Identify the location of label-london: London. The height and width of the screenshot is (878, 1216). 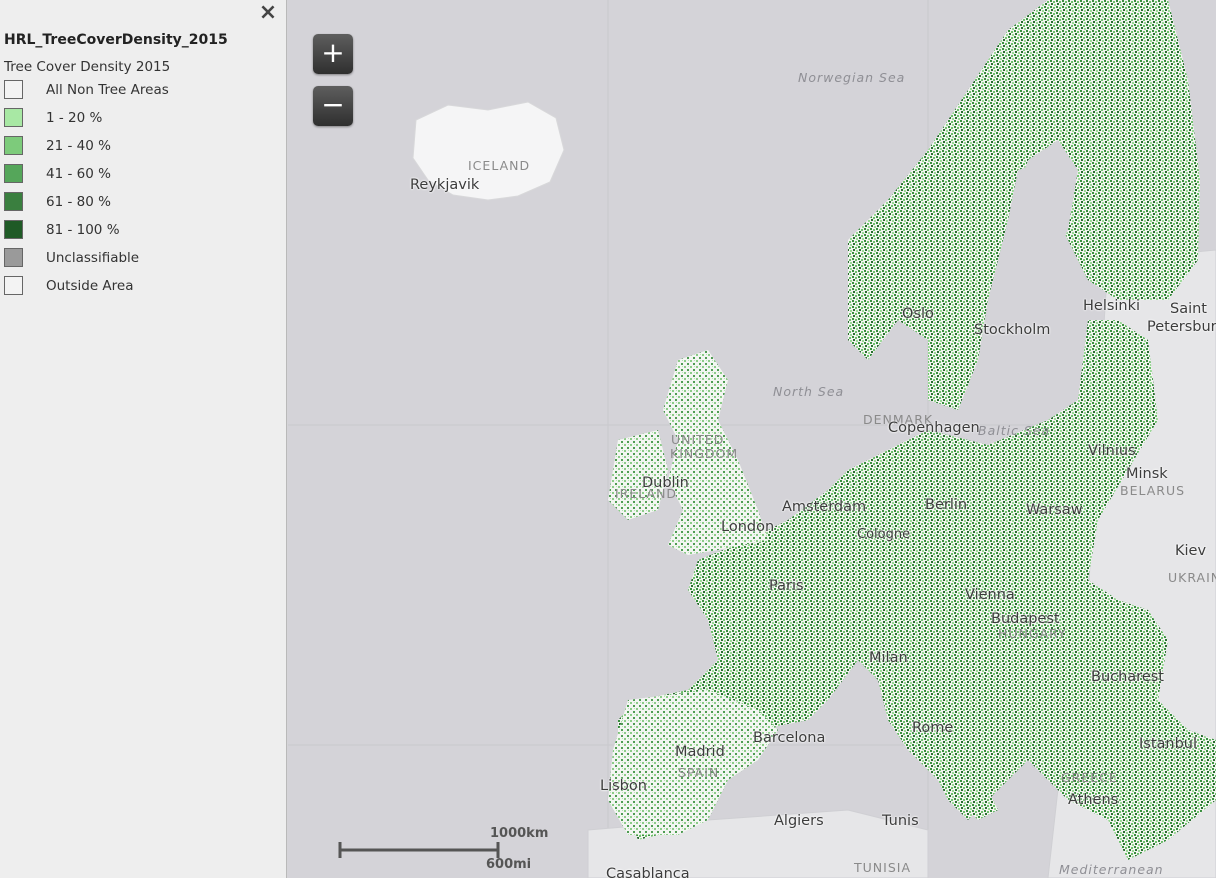
(748, 527).